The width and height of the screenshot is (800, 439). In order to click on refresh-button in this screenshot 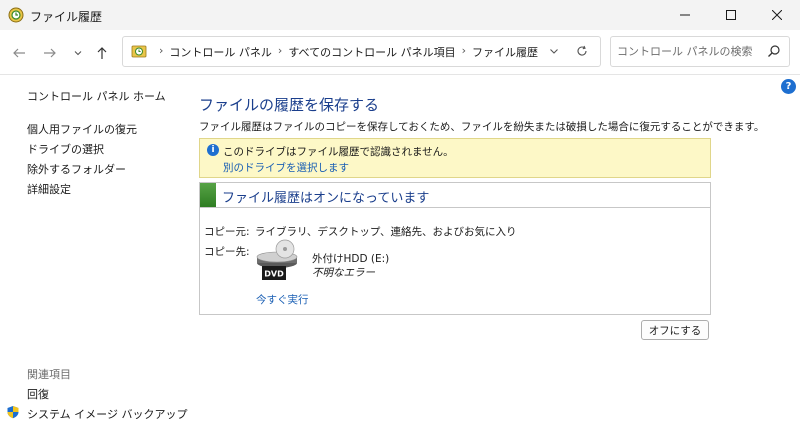, I will do `click(582, 51)`.